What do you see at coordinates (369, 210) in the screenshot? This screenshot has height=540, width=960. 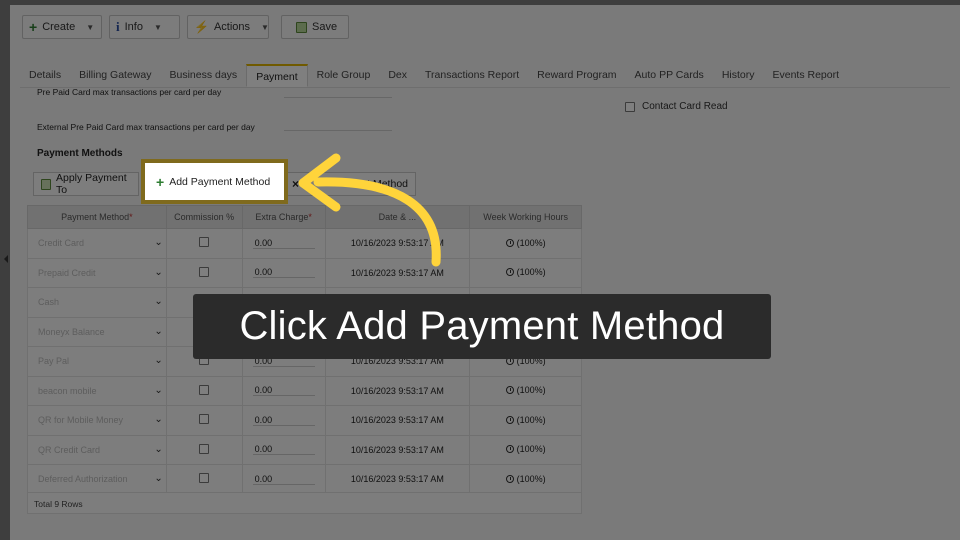 I see `curved-arrow-icon` at bounding box center [369, 210].